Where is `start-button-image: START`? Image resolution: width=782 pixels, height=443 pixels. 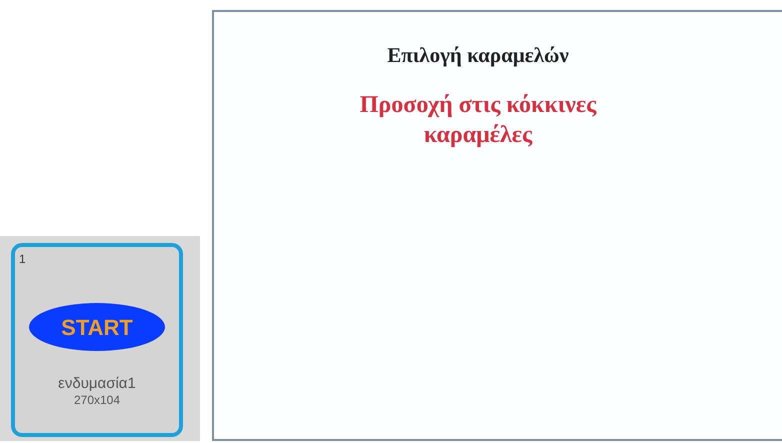
start-button-image: START is located at coordinates (97, 327).